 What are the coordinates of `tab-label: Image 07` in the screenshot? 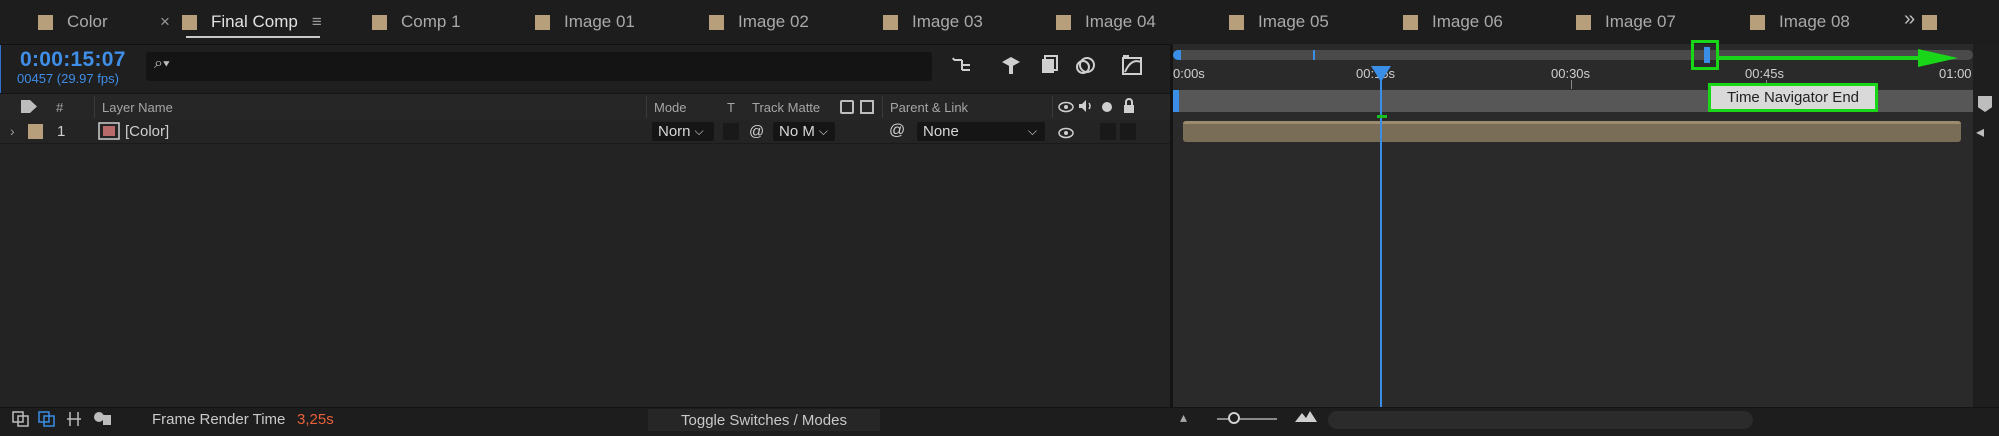 It's located at (1640, 21).